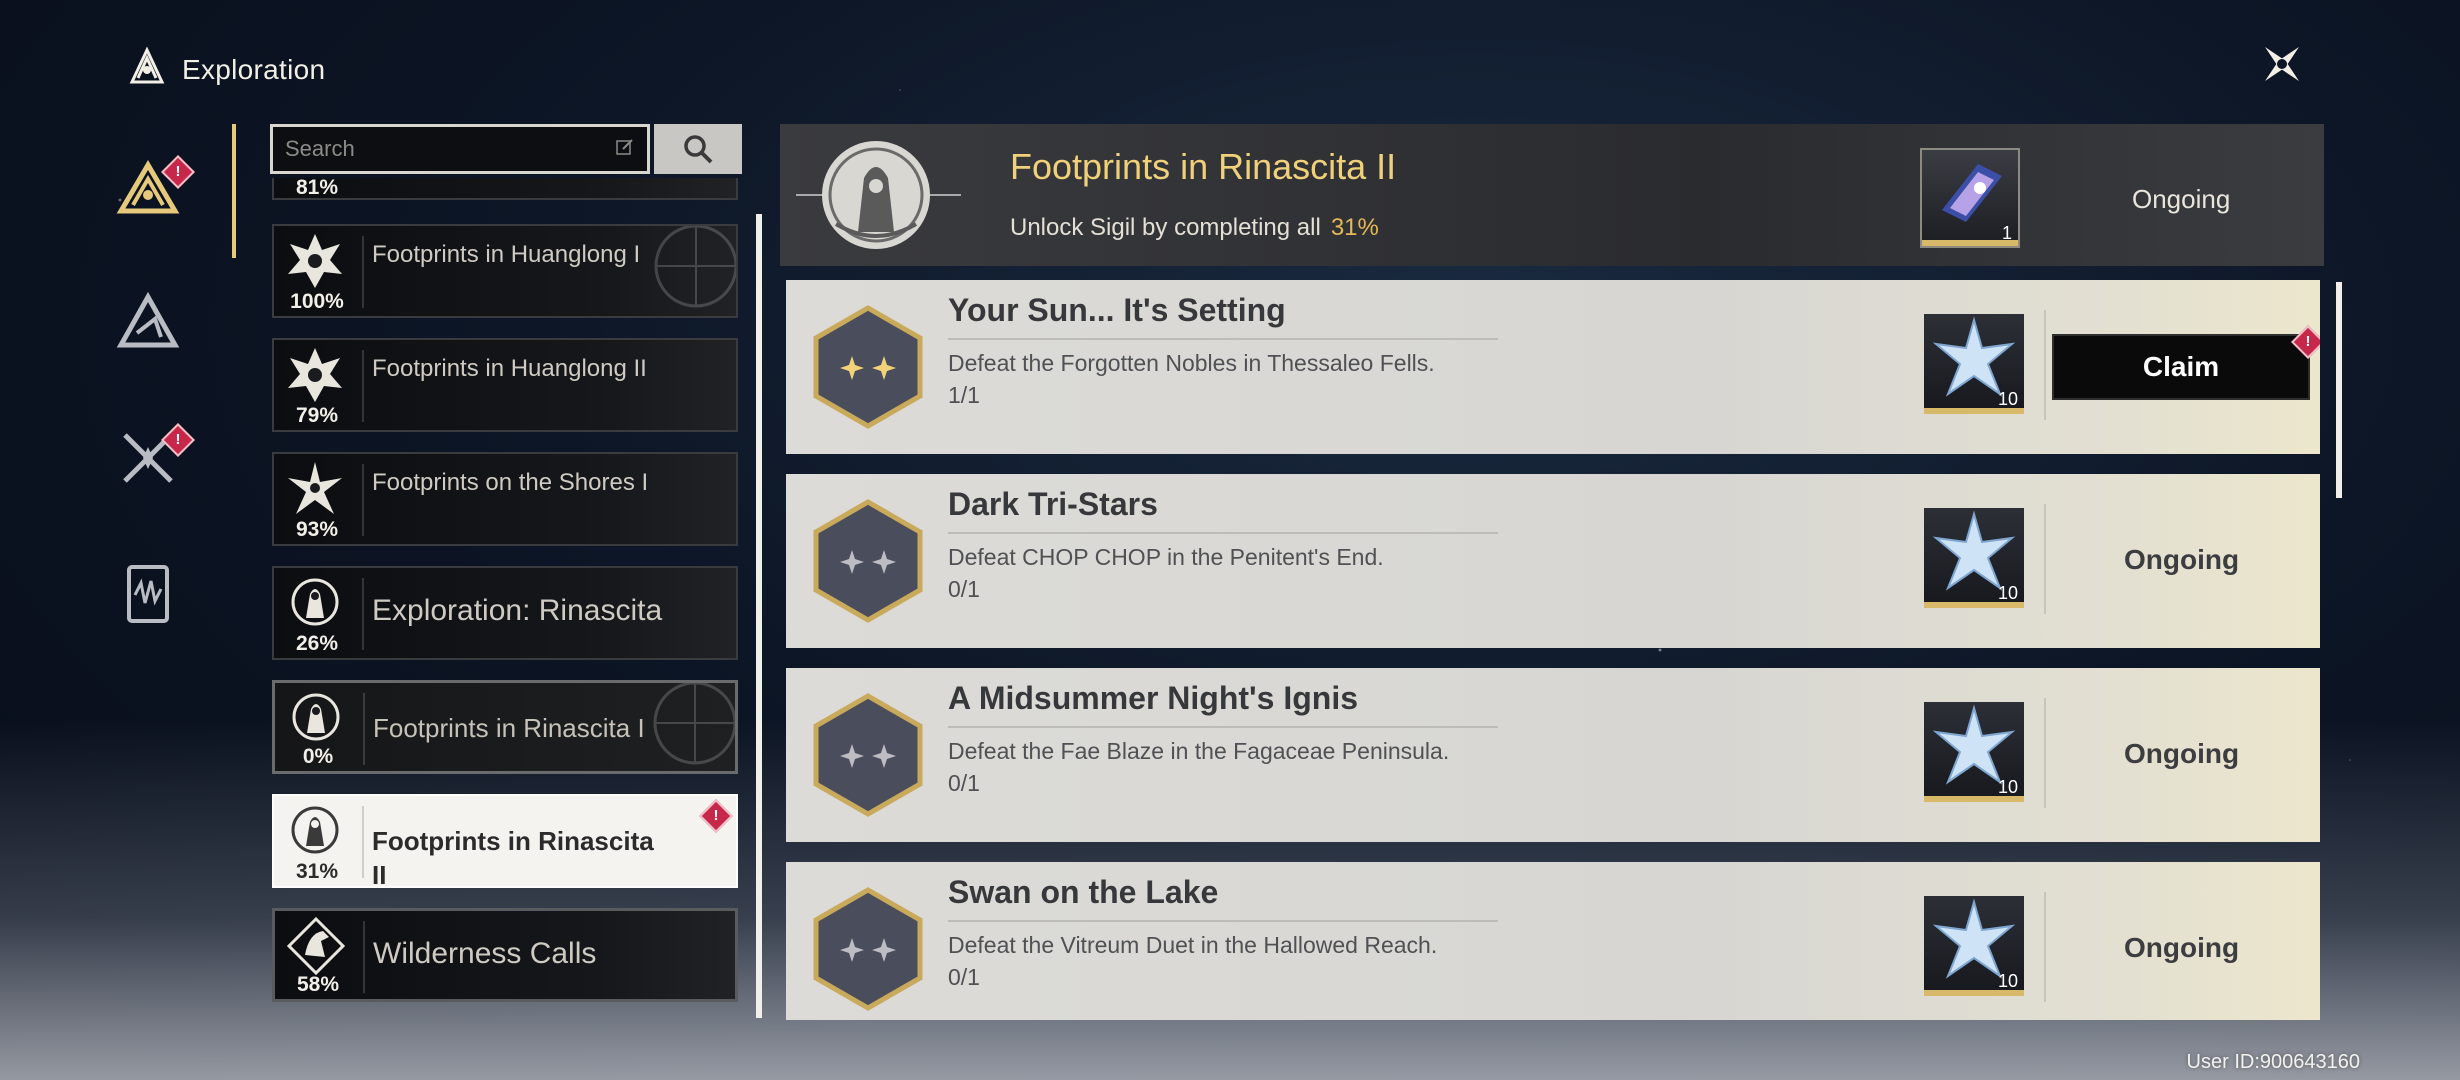  I want to click on search-field, so click(460, 149).